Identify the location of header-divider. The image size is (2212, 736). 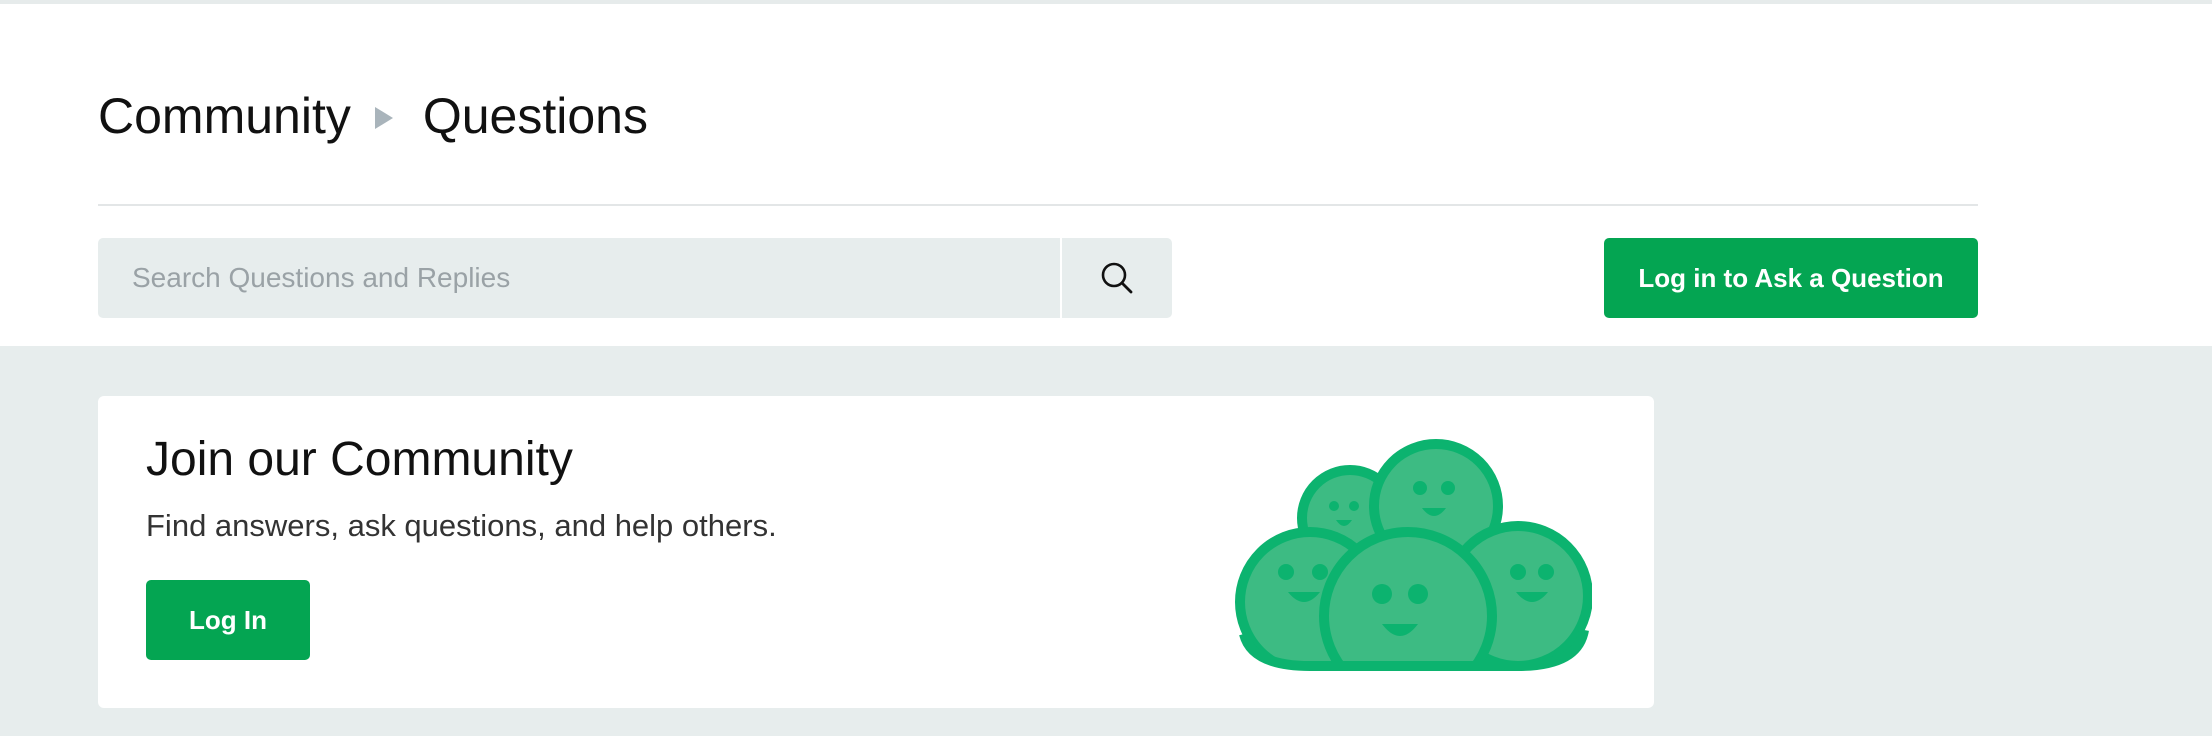
(1038, 205).